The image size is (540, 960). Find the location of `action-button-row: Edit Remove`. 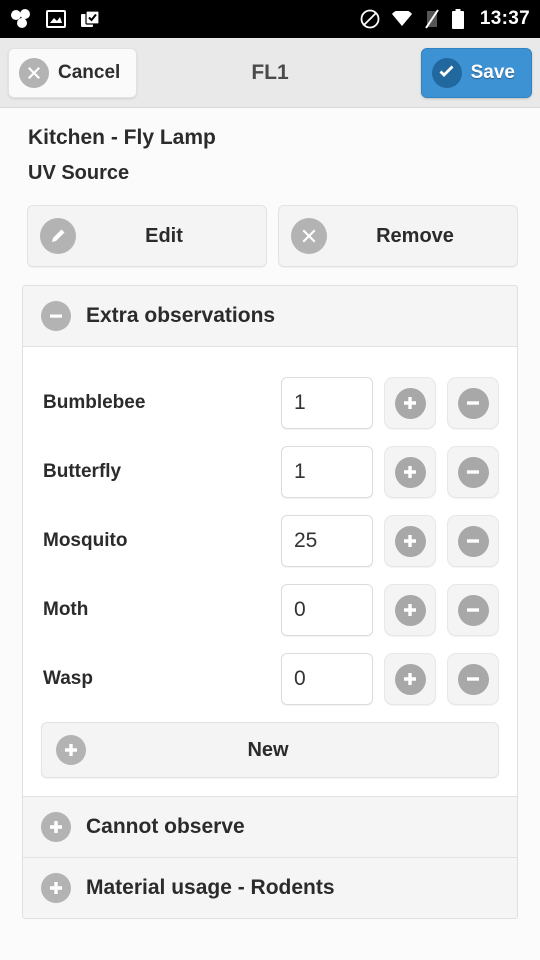

action-button-row: Edit Remove is located at coordinates (270, 229).